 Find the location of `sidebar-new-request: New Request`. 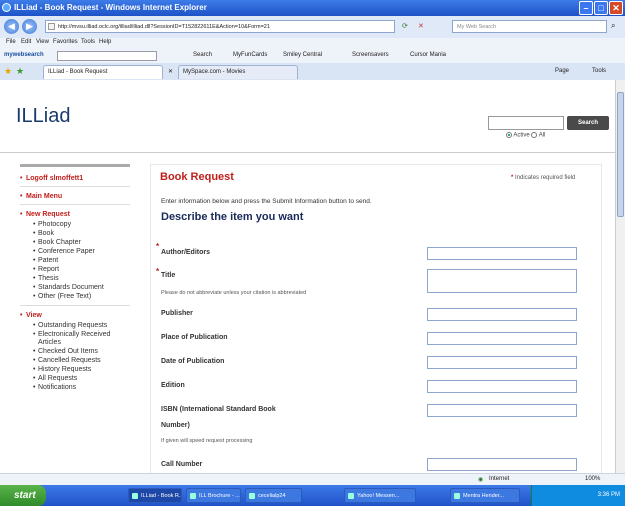

sidebar-new-request: New Request is located at coordinates (75, 214).